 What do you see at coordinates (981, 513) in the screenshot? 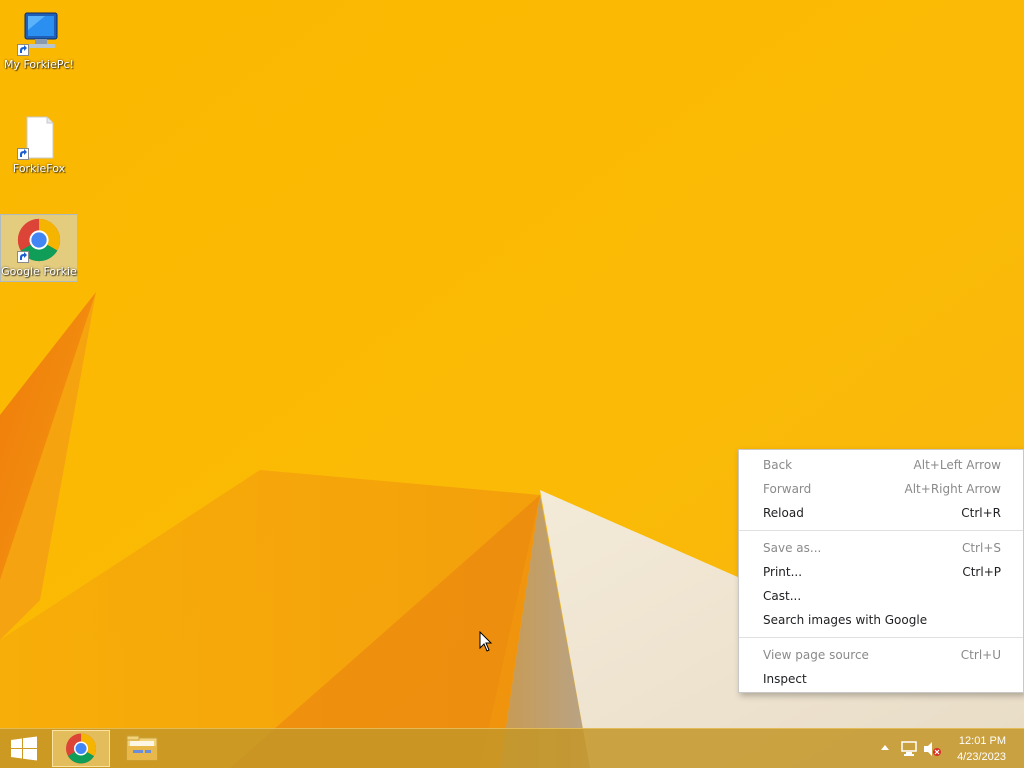
I see `menu-item-shortcut: Ctrl+R` at bounding box center [981, 513].